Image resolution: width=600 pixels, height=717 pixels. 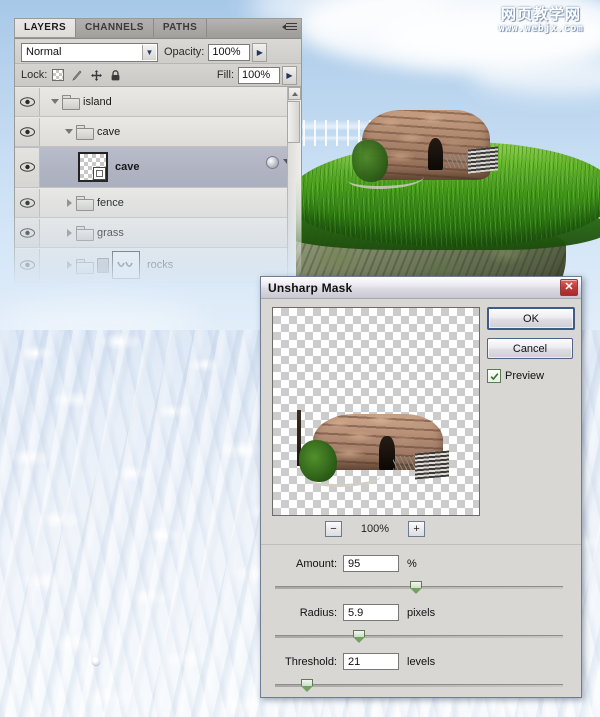 I want to click on amount-slider-thumb, so click(x=416, y=587).